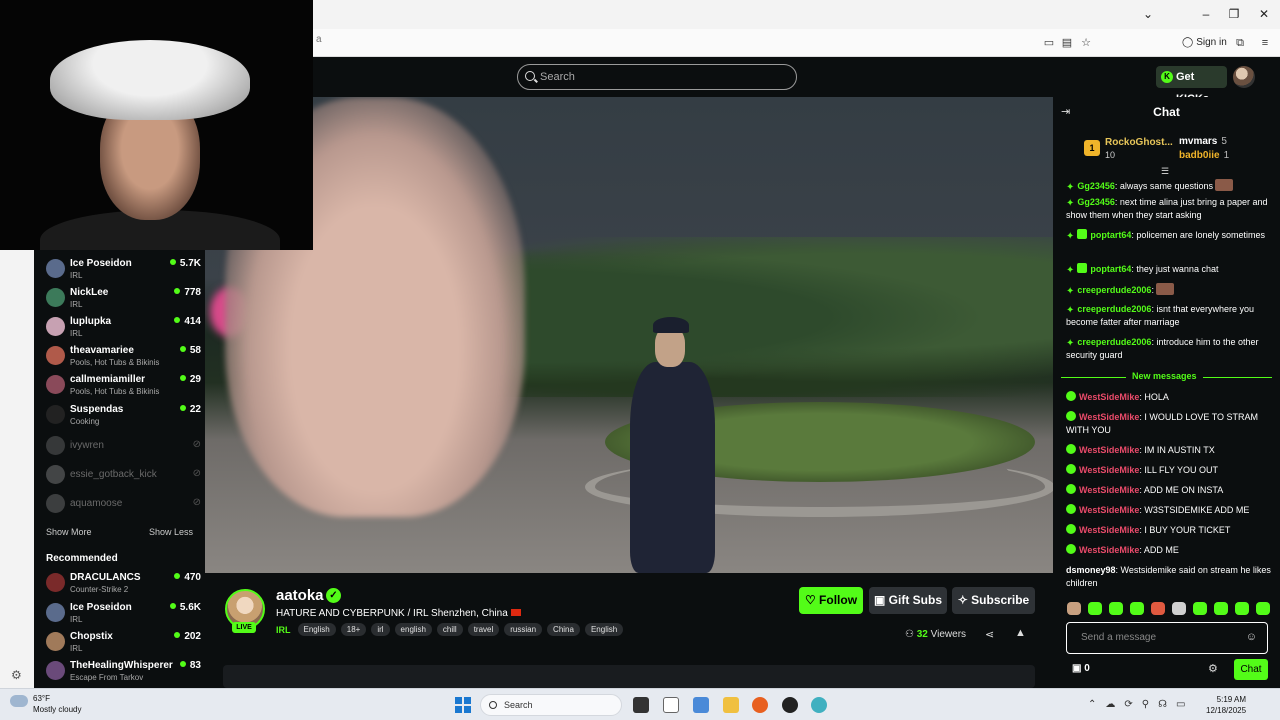  What do you see at coordinates (1264, 14) in the screenshot?
I see `close-window-icon: ✕` at bounding box center [1264, 14].